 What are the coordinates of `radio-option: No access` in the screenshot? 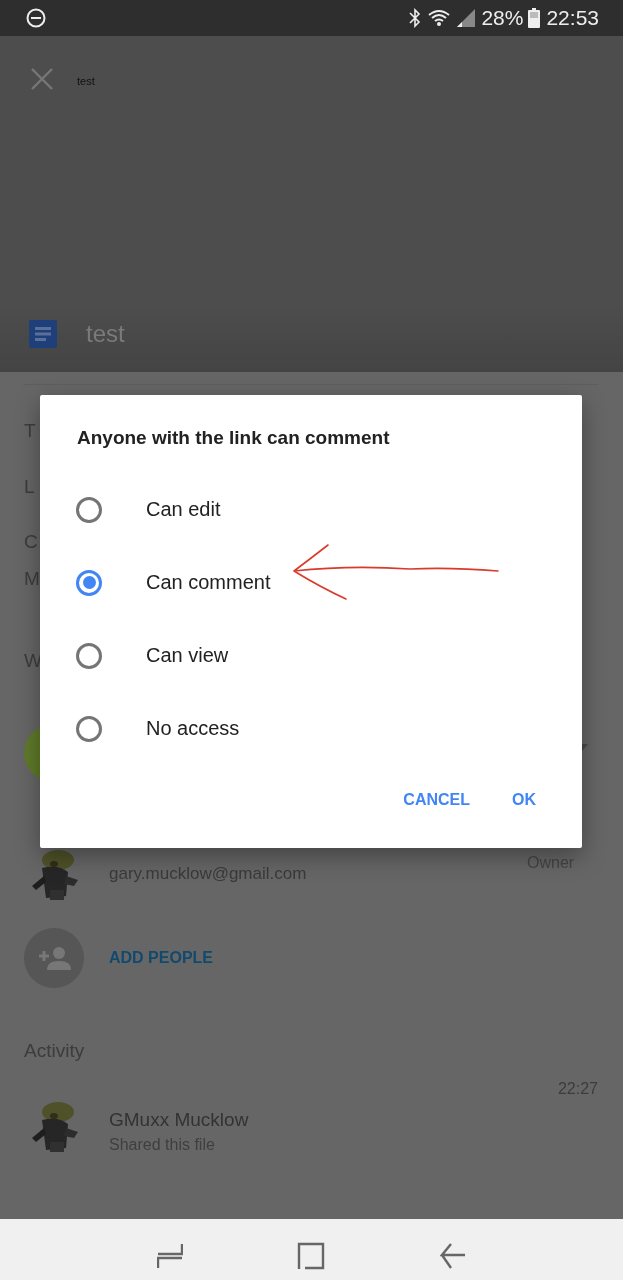 It's located at (158, 728).